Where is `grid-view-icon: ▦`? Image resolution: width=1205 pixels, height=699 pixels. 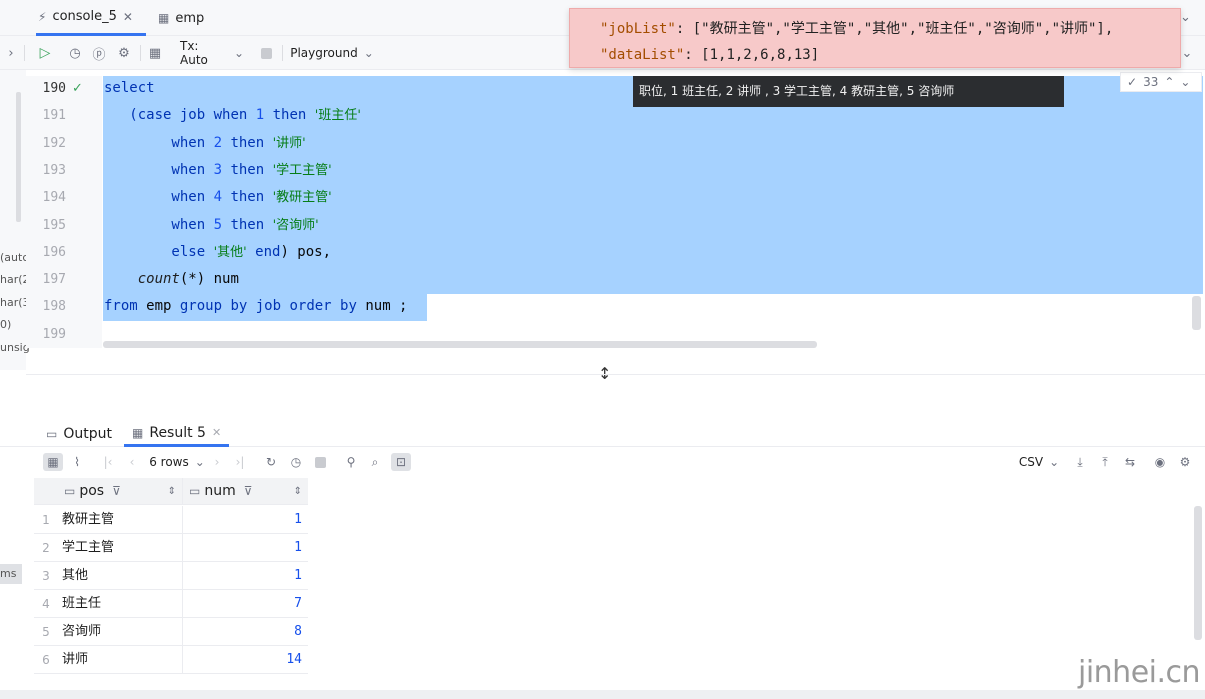 grid-view-icon: ▦ is located at coordinates (53, 462).